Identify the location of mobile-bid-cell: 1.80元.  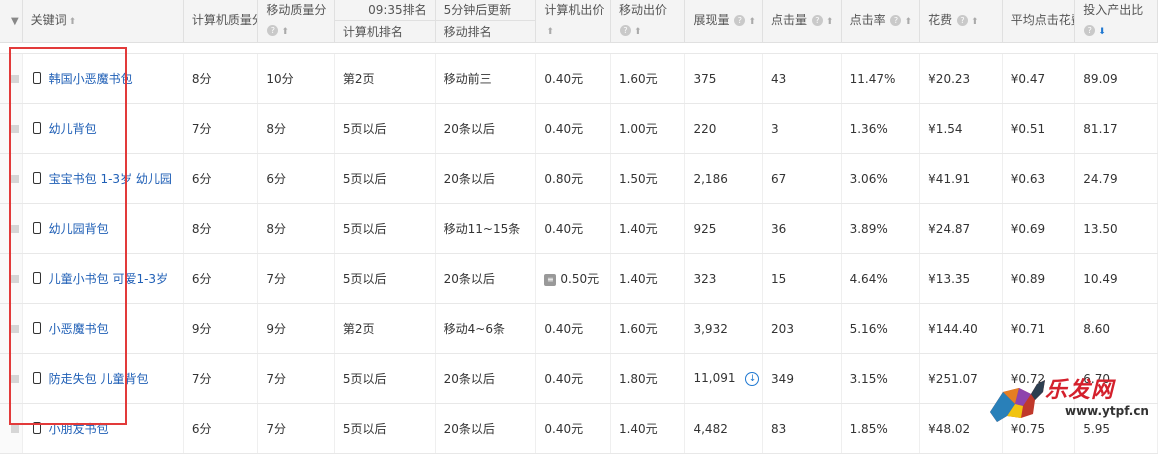
(648, 378).